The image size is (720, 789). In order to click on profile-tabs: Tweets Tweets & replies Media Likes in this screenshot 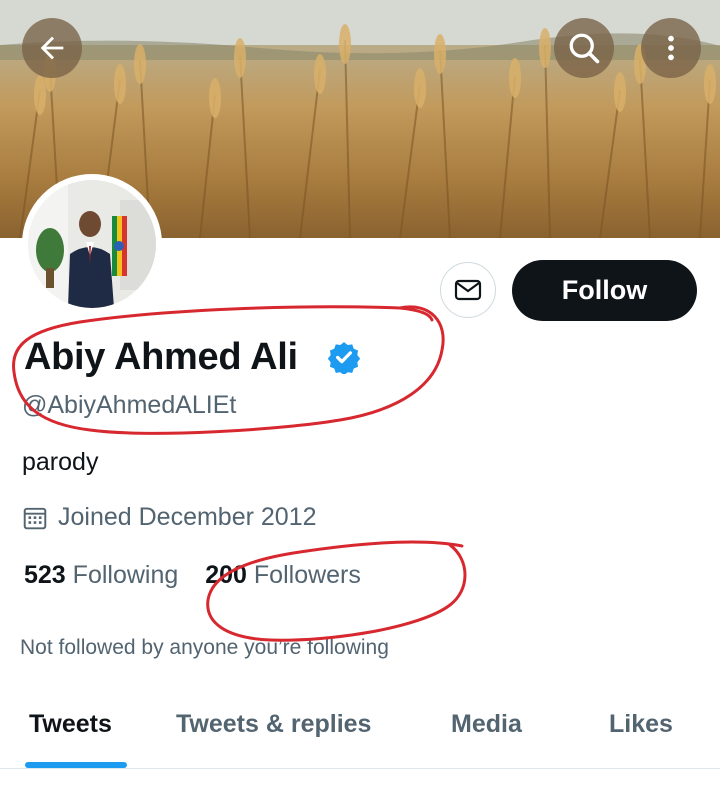, I will do `click(360, 729)`.